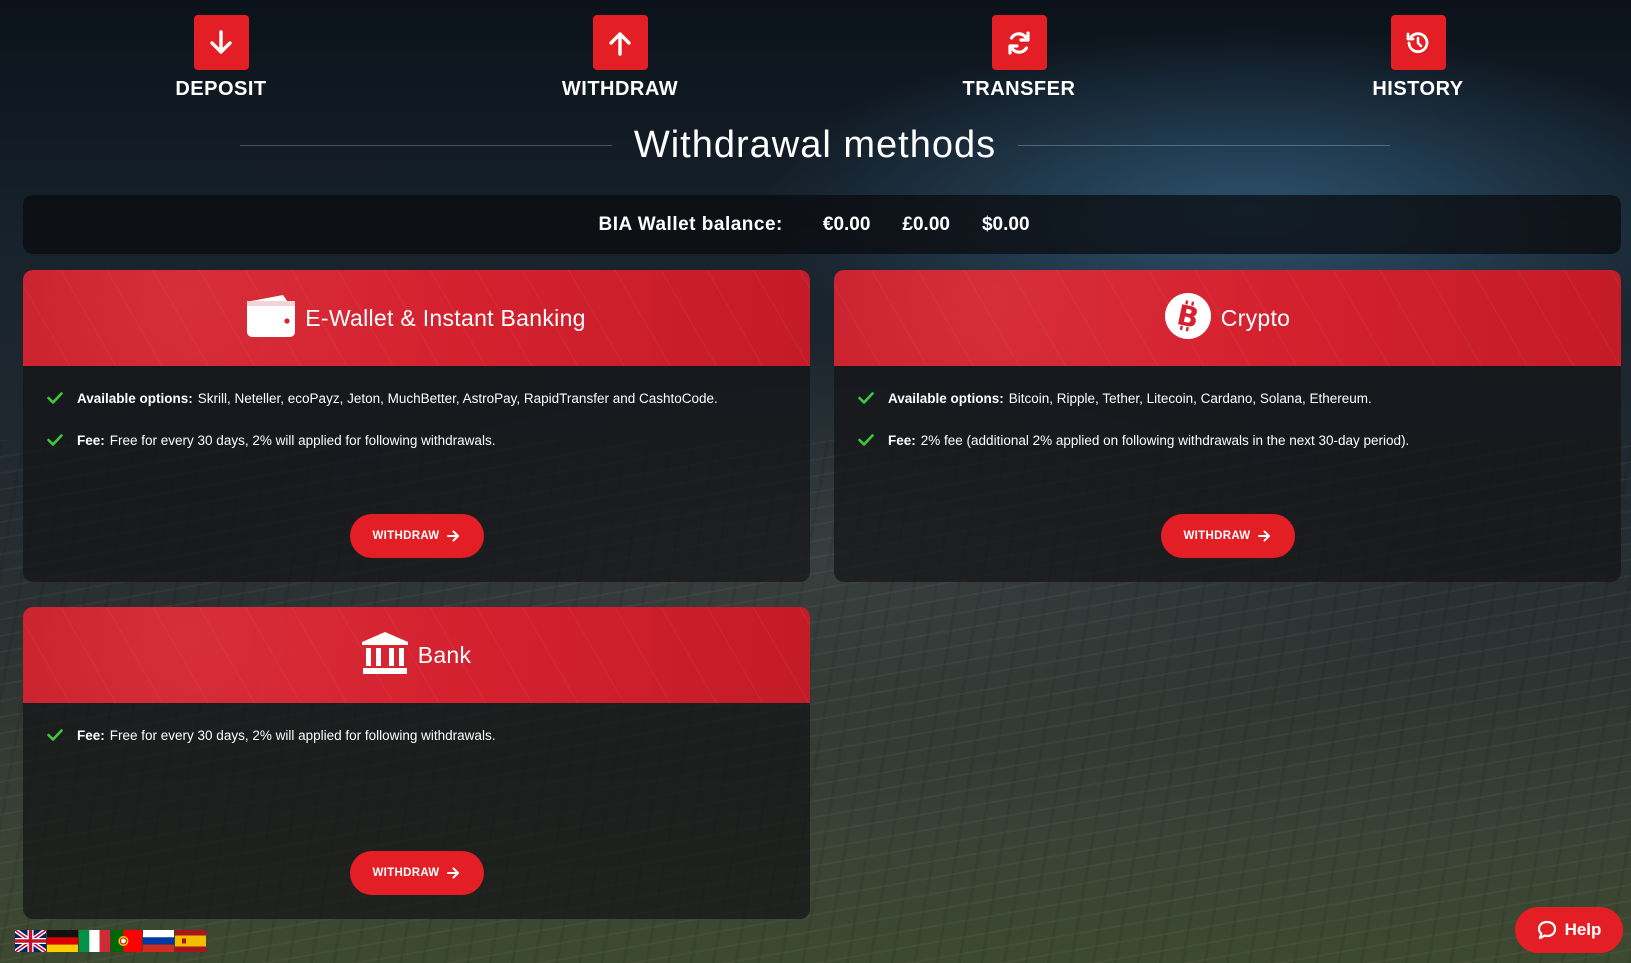 The image size is (1631, 963). I want to click on page-title: Withdrawal methods, so click(815, 144).